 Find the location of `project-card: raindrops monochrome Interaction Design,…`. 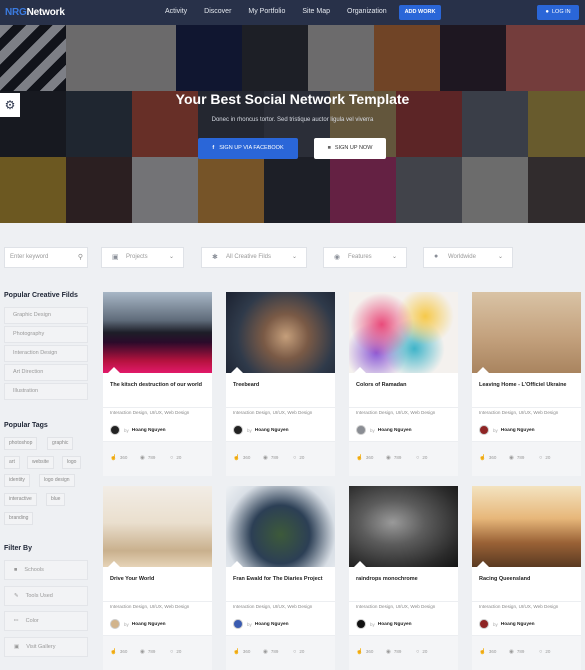

project-card: raindrops monochrome Interaction Design,… is located at coordinates (403, 578).